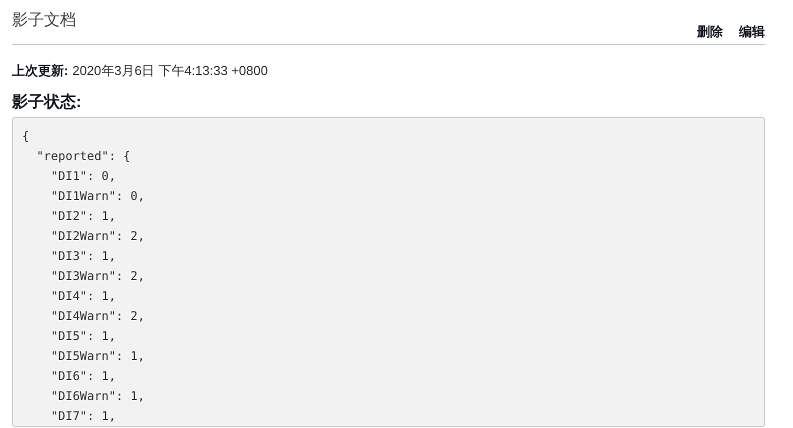  Describe the element at coordinates (710, 31) in the screenshot. I see `action-link: 删除` at that location.